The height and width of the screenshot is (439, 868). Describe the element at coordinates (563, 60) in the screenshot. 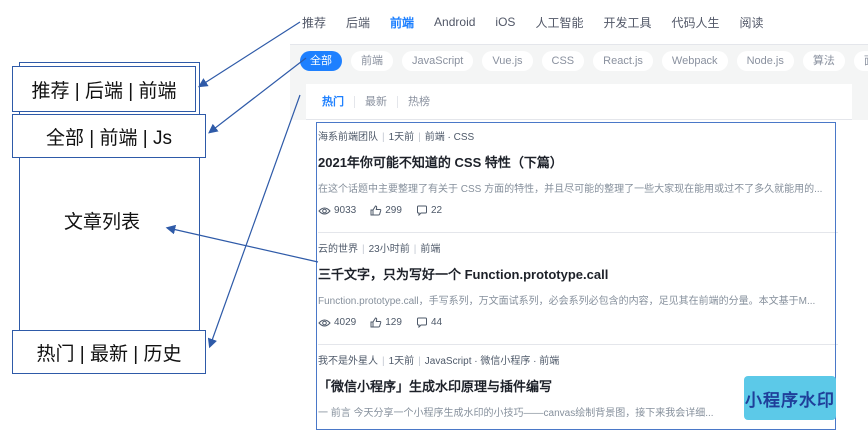

I see `tag-css: CSS` at that location.